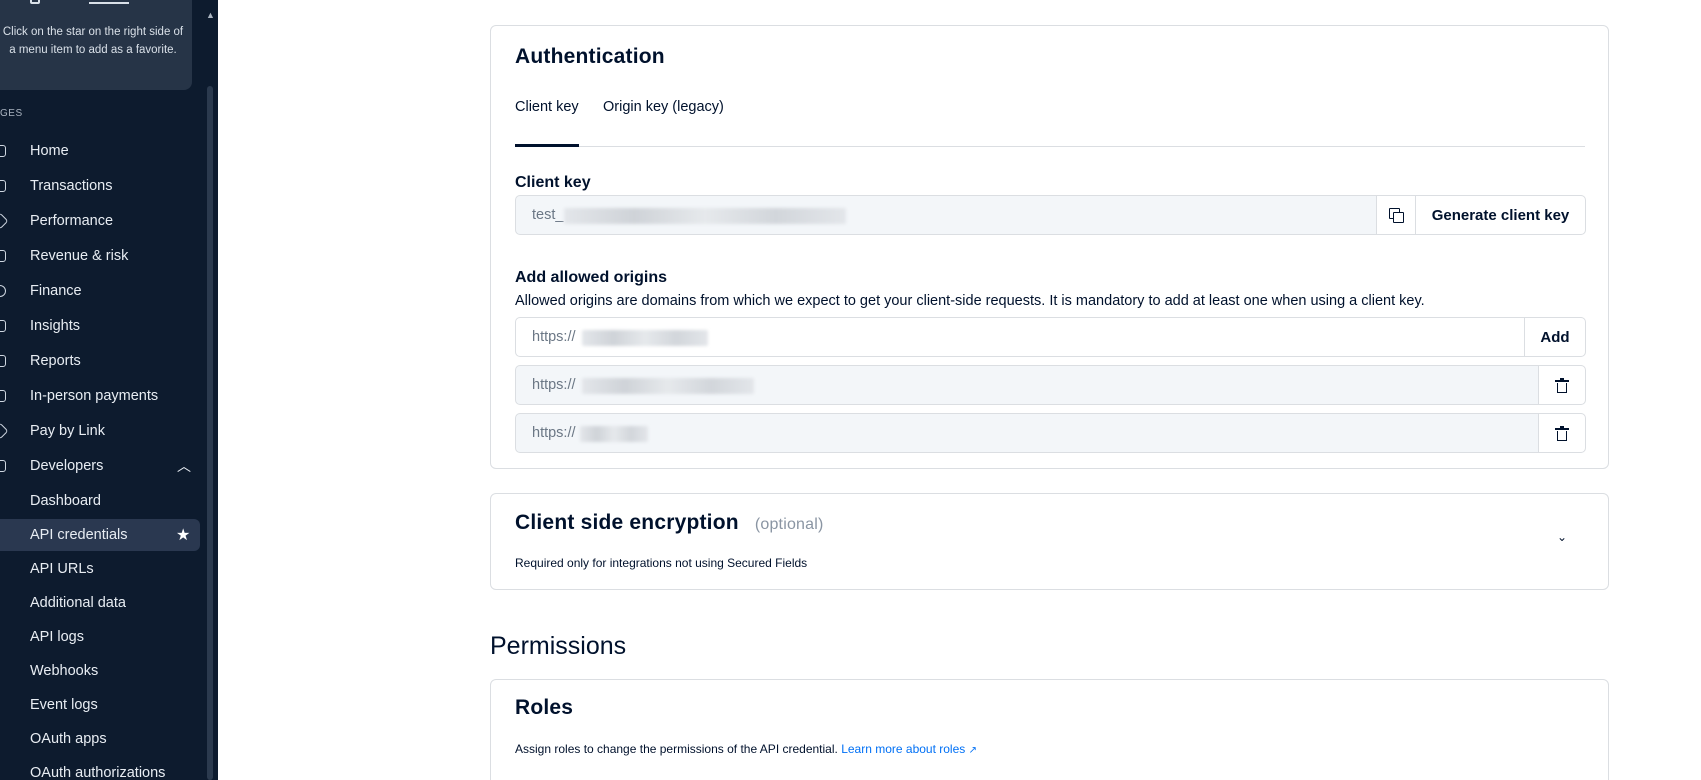 This screenshot has width=1701, height=780. Describe the element at coordinates (79, 535) in the screenshot. I see `sidebar-subitem-label: API credentials` at that location.